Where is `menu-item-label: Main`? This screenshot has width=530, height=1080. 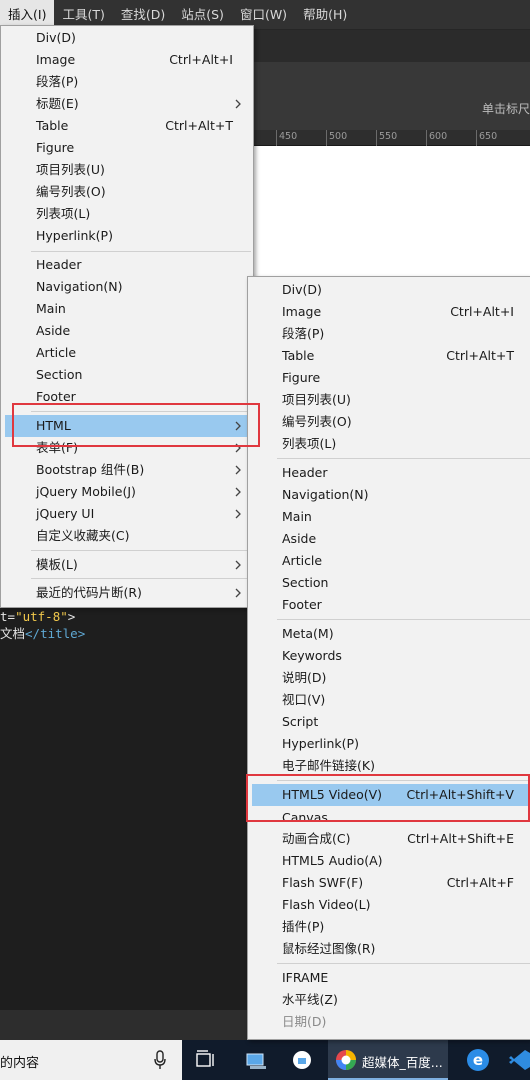 menu-item-label: Main is located at coordinates (297, 516).